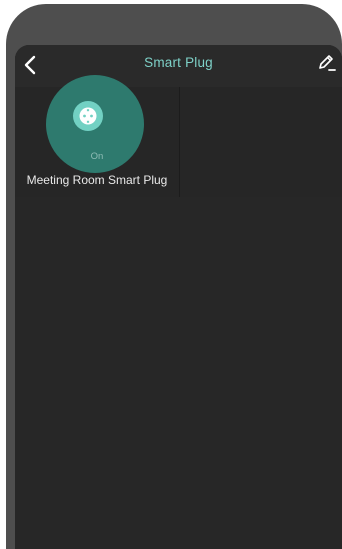 The image size is (342, 549). What do you see at coordinates (261, 142) in the screenshot?
I see `empty-tile` at bounding box center [261, 142].